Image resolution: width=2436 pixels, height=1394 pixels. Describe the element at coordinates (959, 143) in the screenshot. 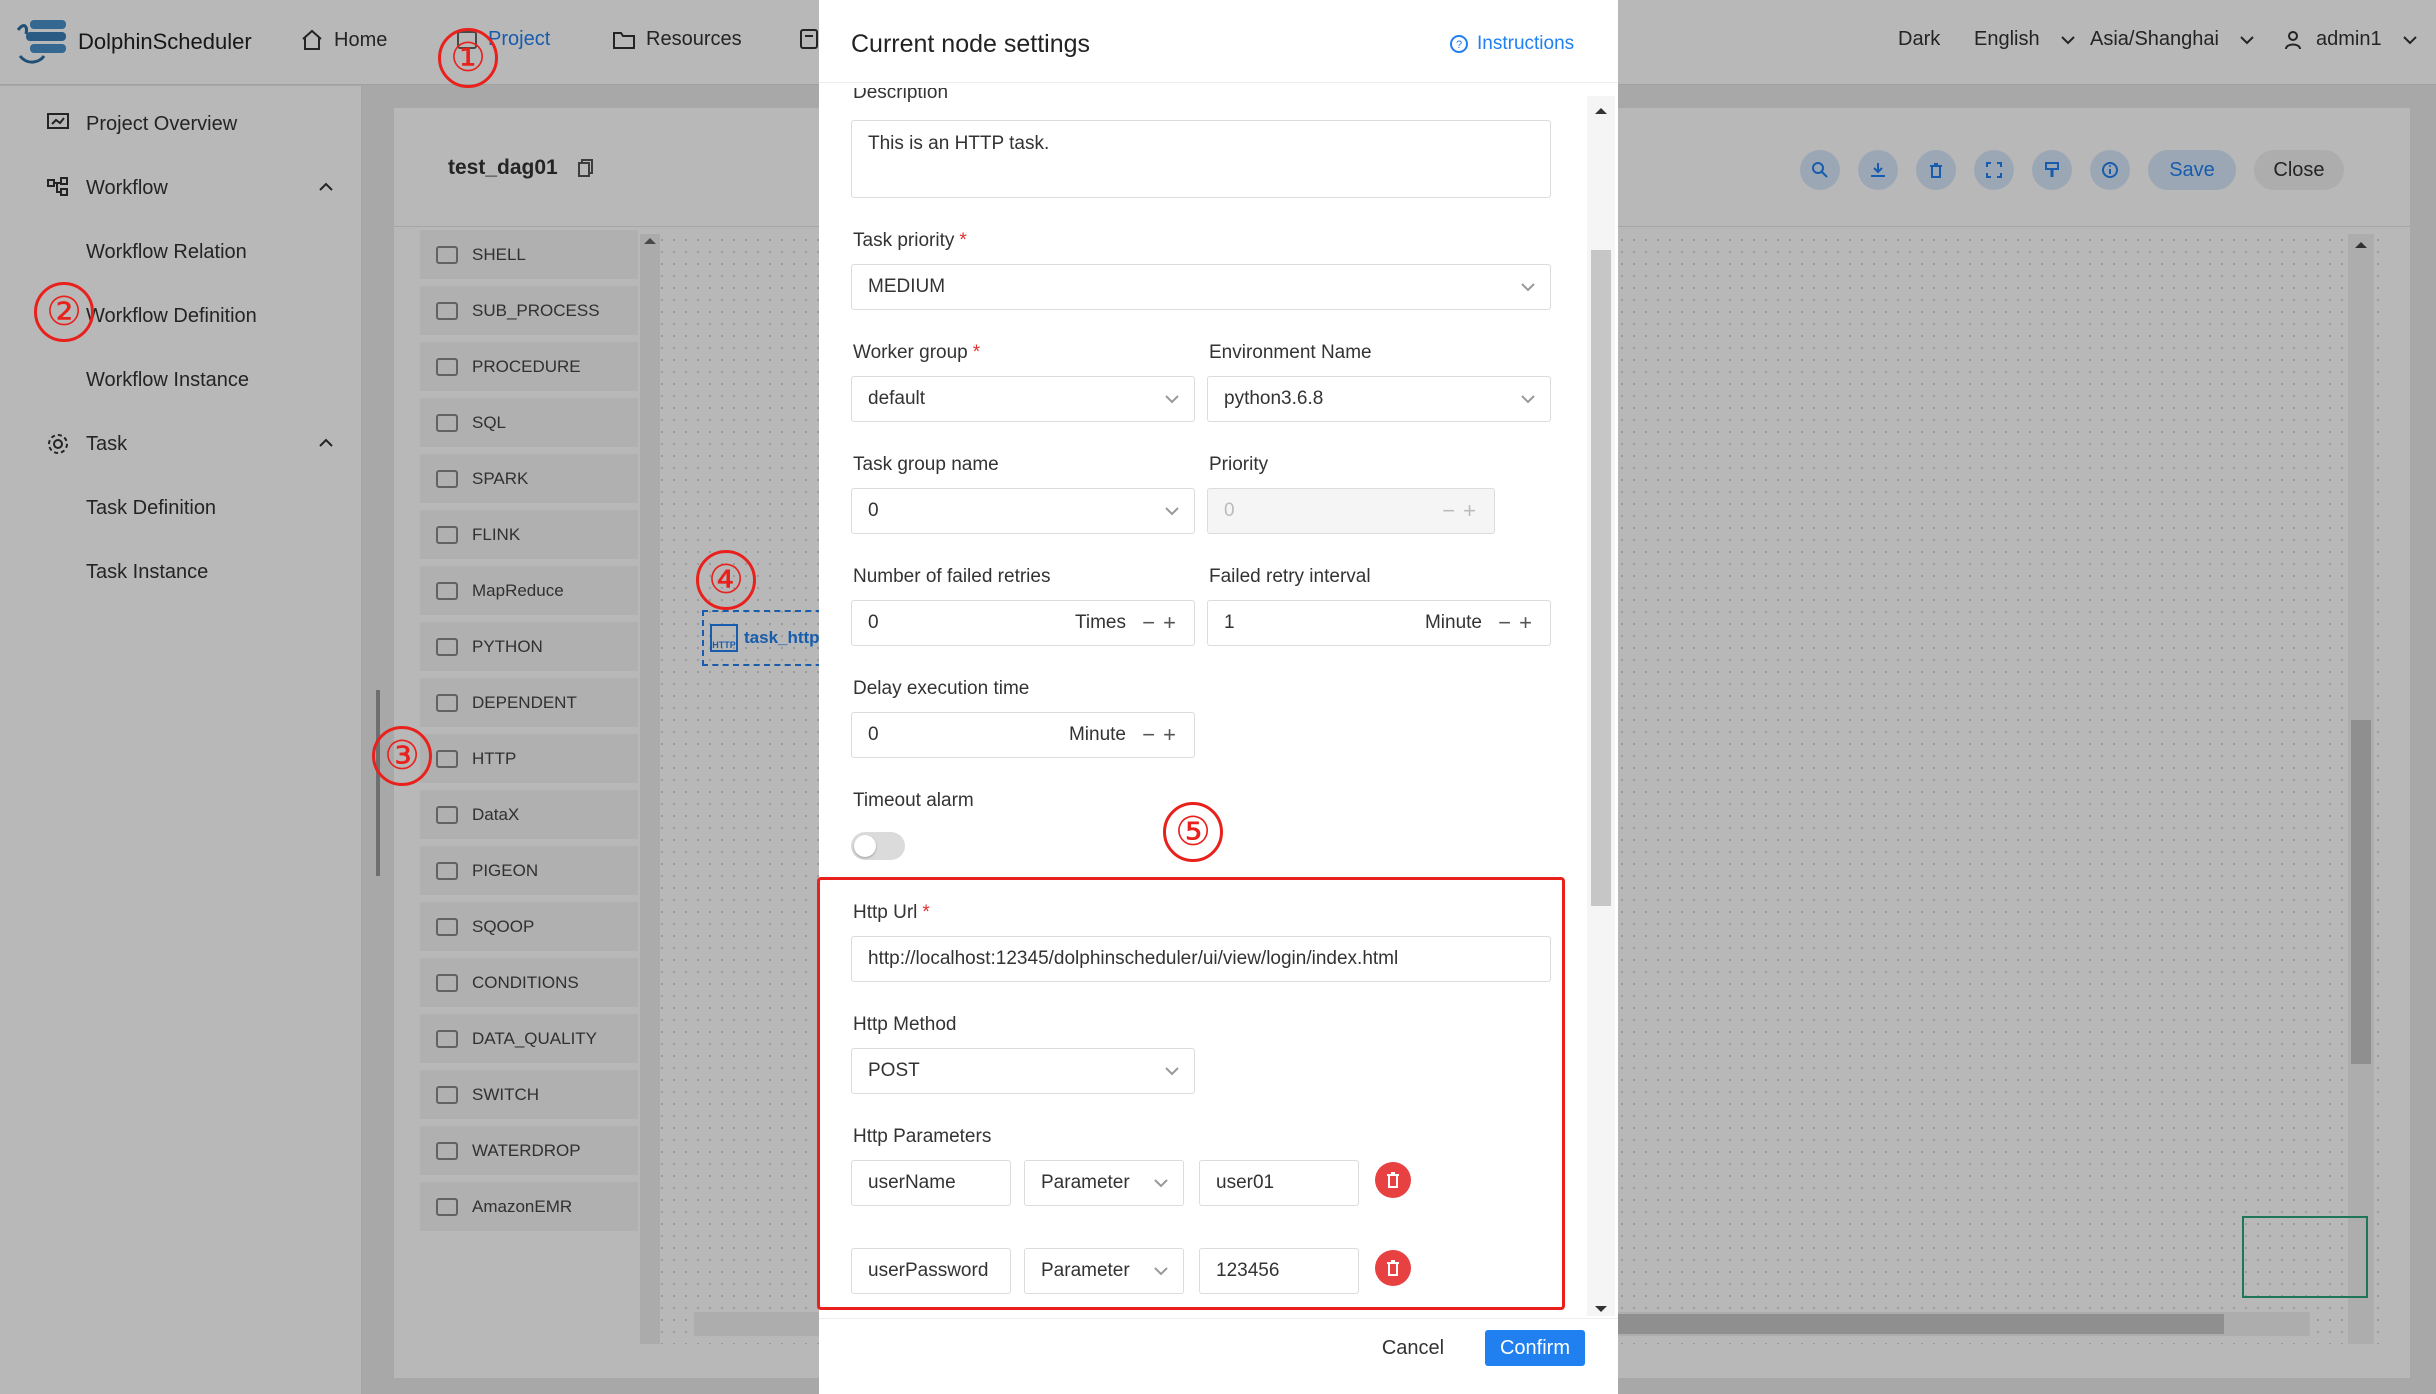

I see `description-value: This is an HTTP task.` at that location.